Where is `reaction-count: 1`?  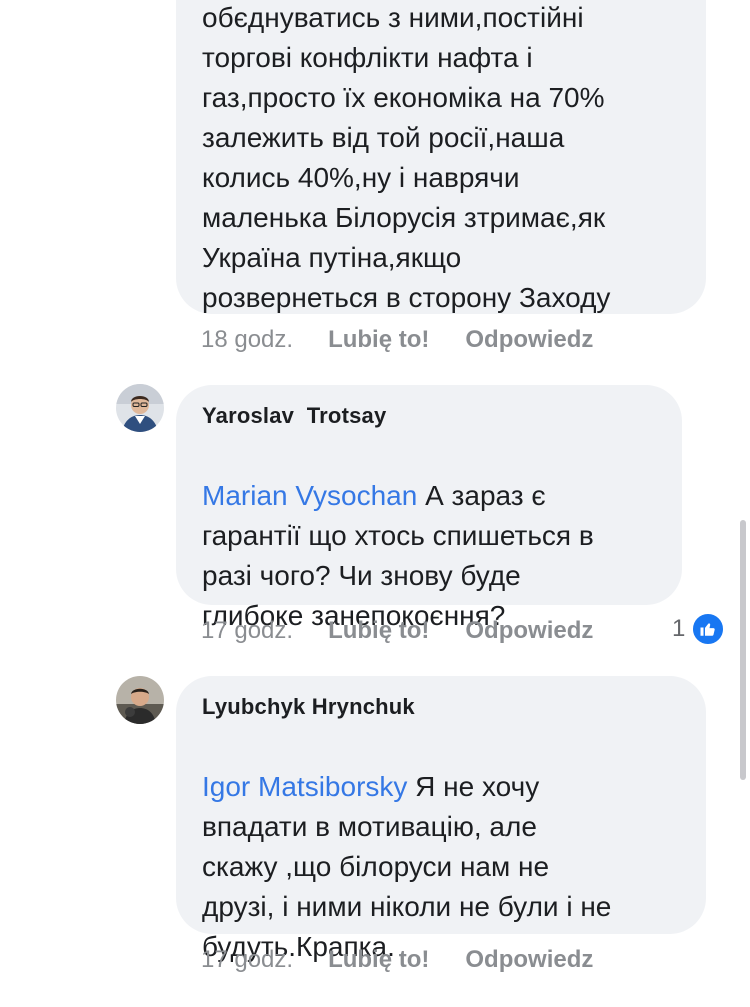
reaction-count: 1 is located at coordinates (679, 628).